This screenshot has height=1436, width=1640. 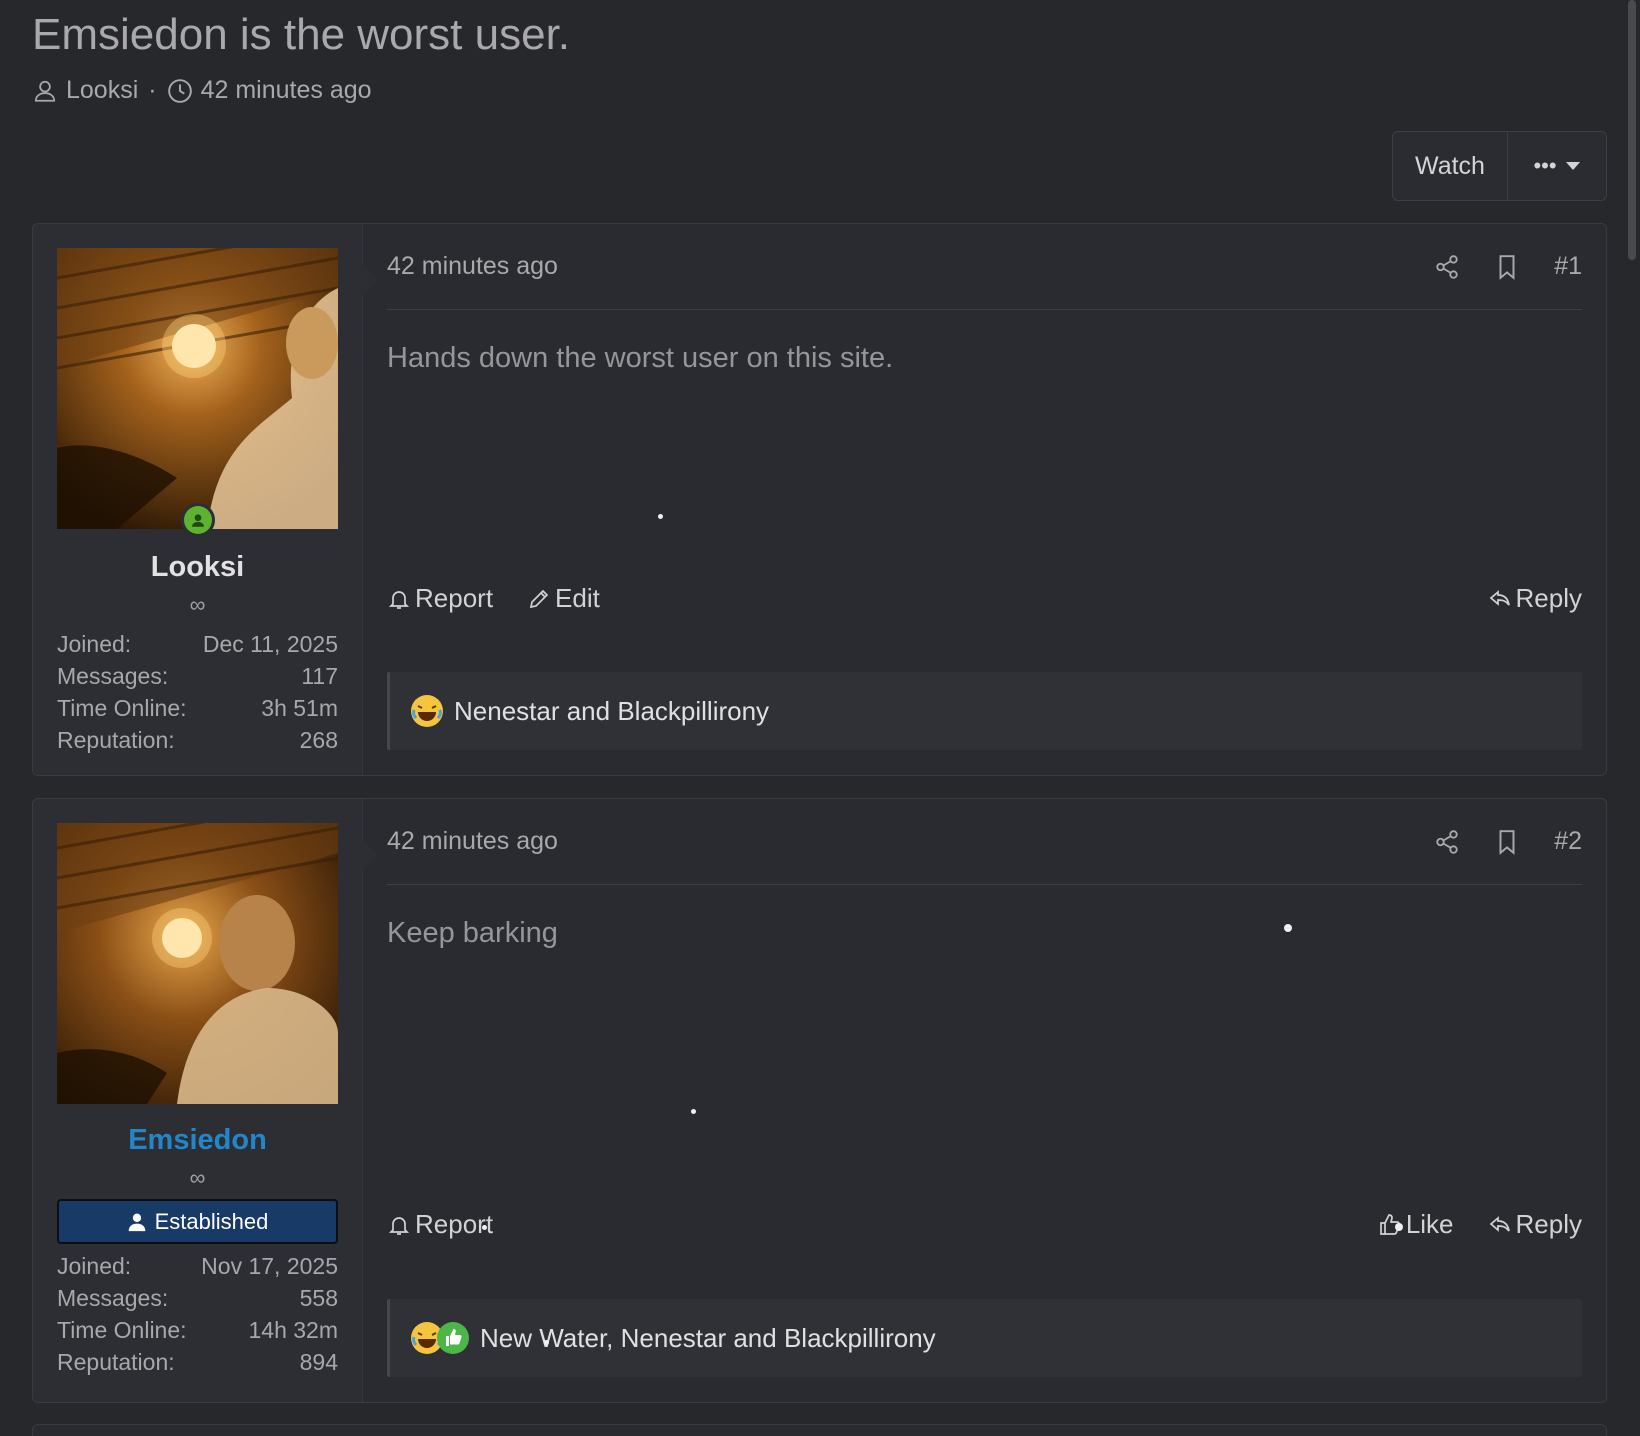 What do you see at coordinates (819, 1430) in the screenshot?
I see `next-post` at bounding box center [819, 1430].